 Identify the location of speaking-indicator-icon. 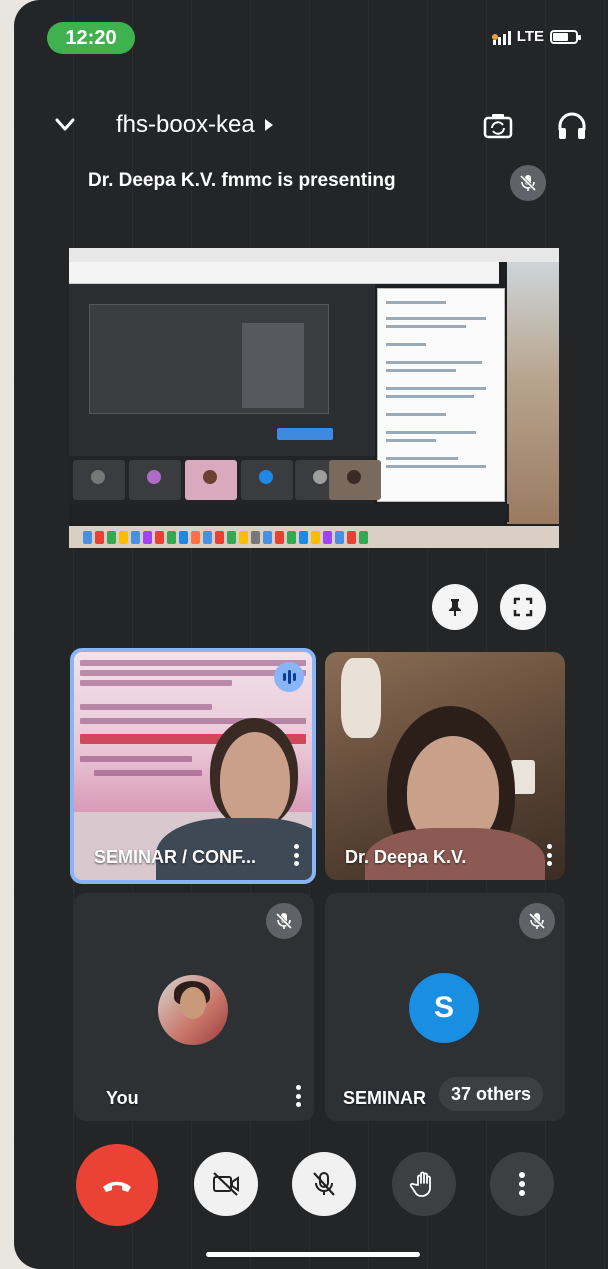
(289, 677).